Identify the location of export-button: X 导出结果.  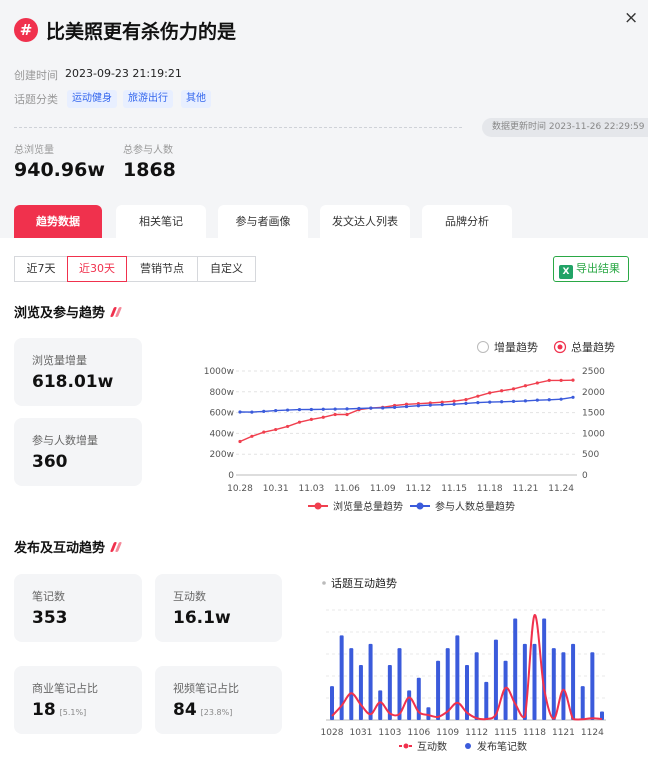
(591, 269).